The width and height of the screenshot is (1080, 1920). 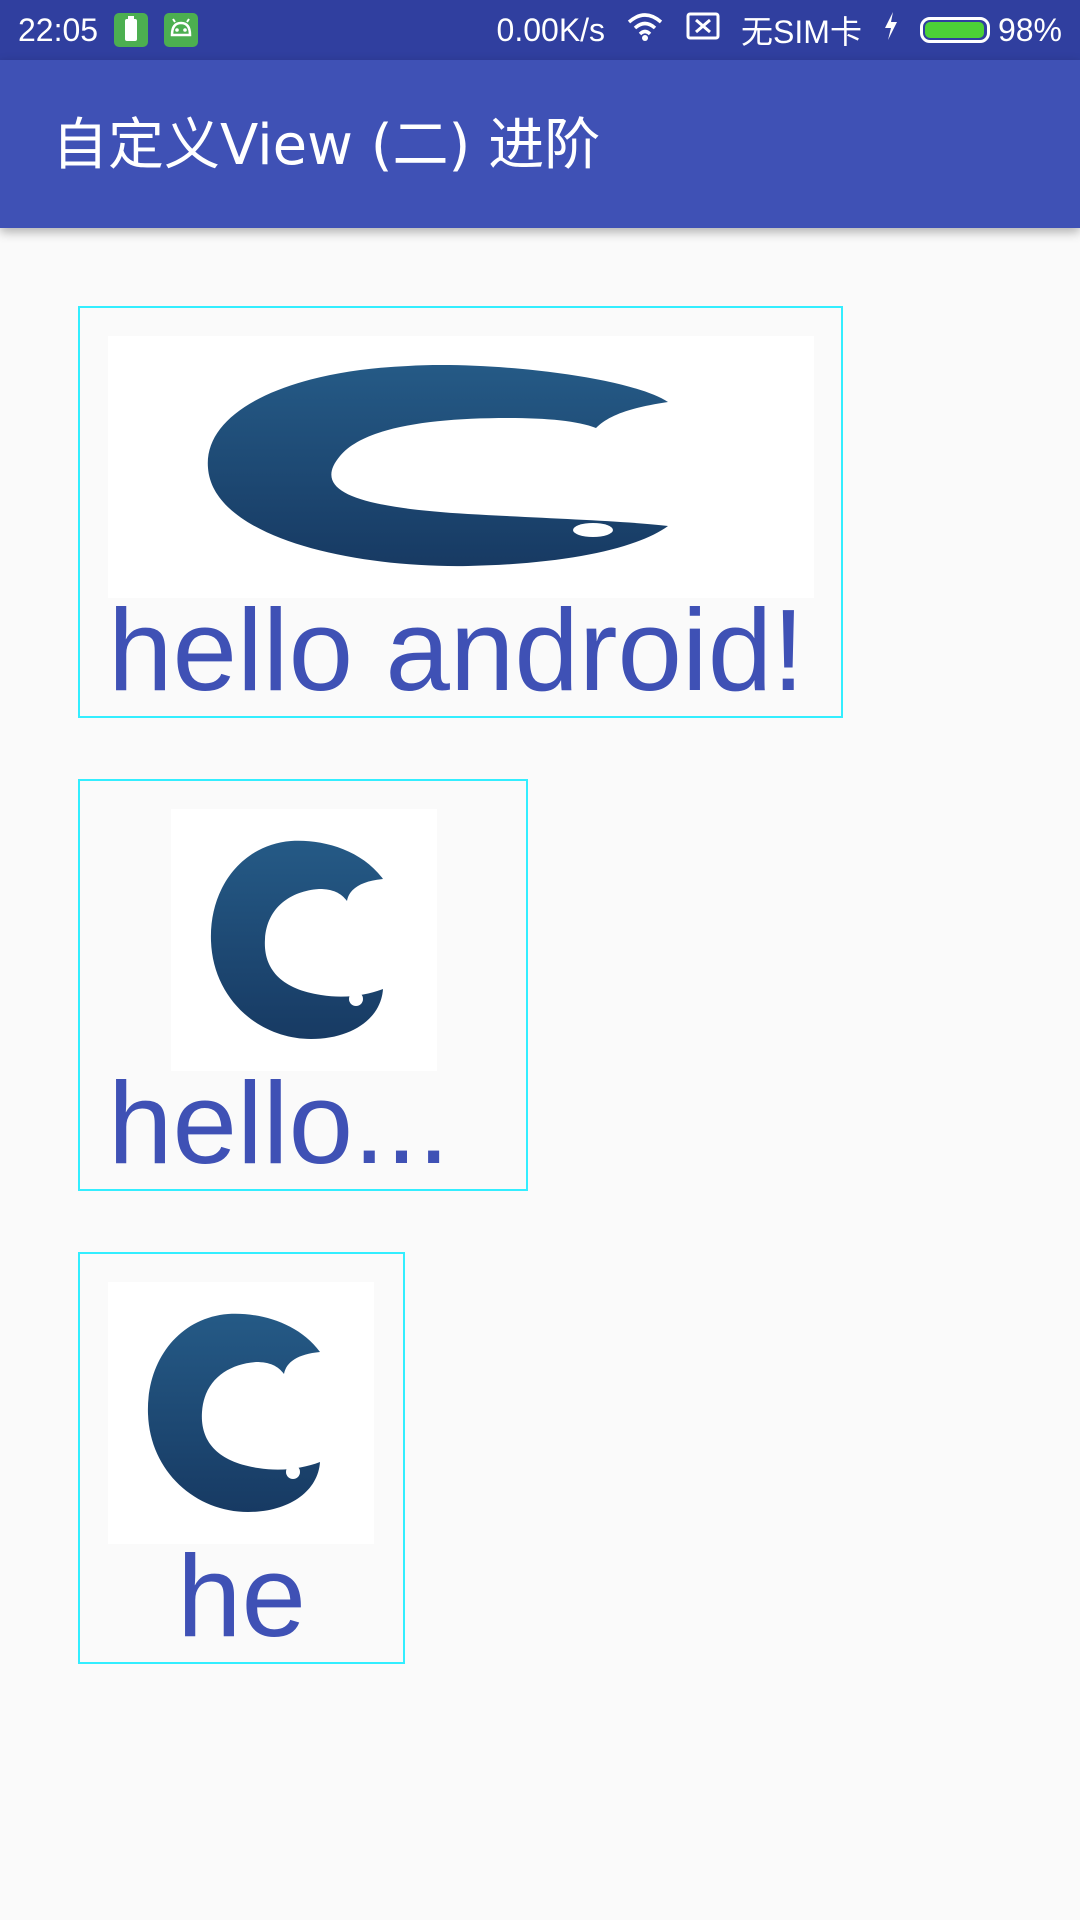 I want to click on charging-icon, so click(x=891, y=30).